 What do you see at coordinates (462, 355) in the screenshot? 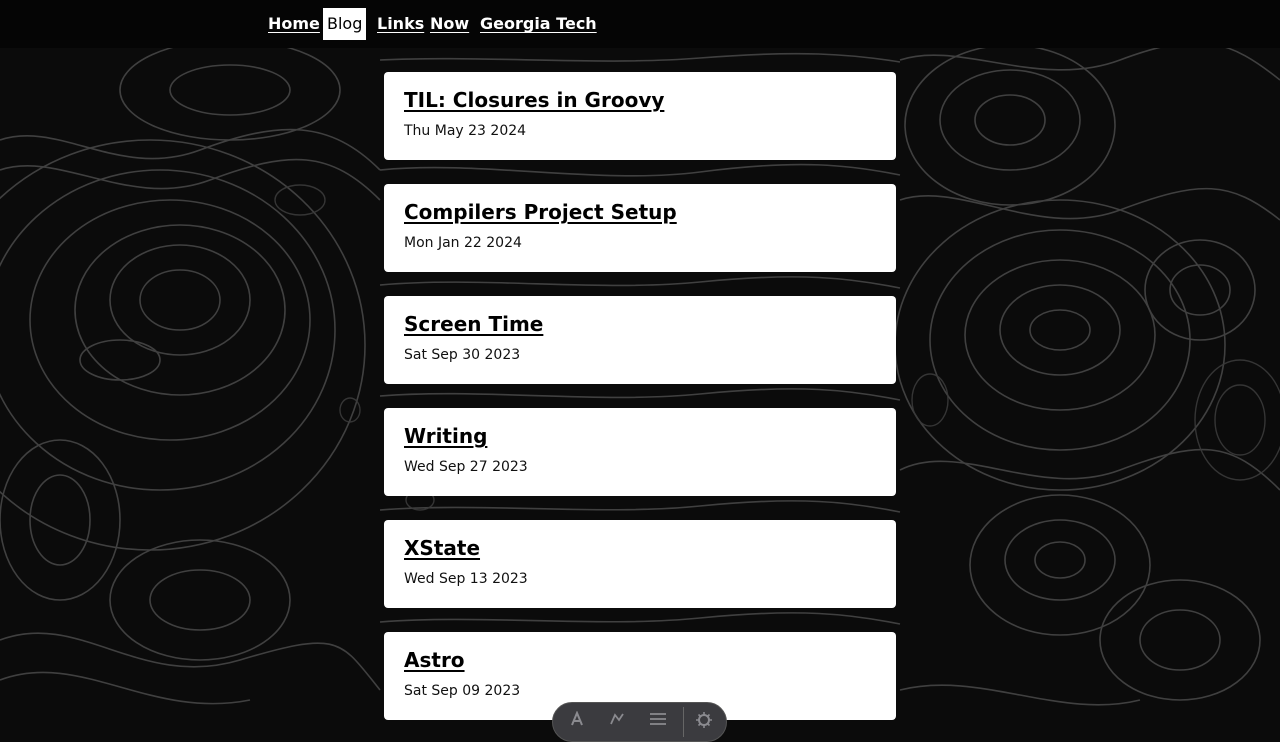
I see `post-date: Sat Sep 30 2023` at bounding box center [462, 355].